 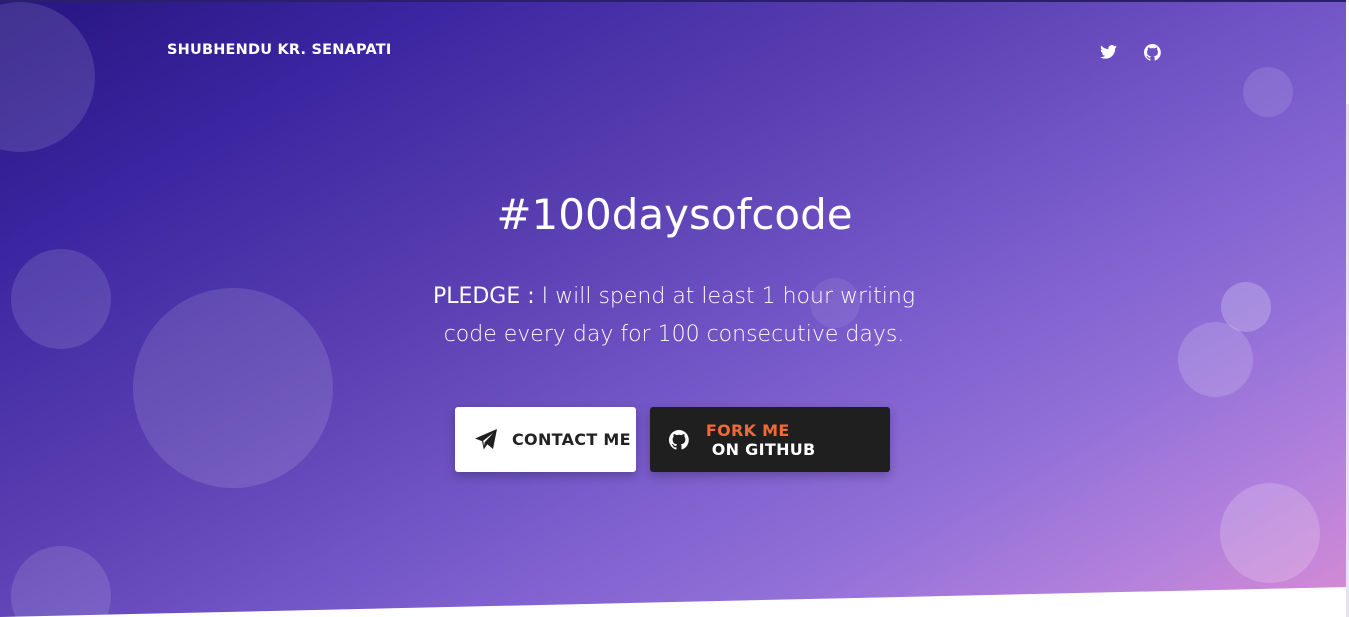 What do you see at coordinates (747, 430) in the screenshot?
I see `fork-me-accent-label: FORK ME` at bounding box center [747, 430].